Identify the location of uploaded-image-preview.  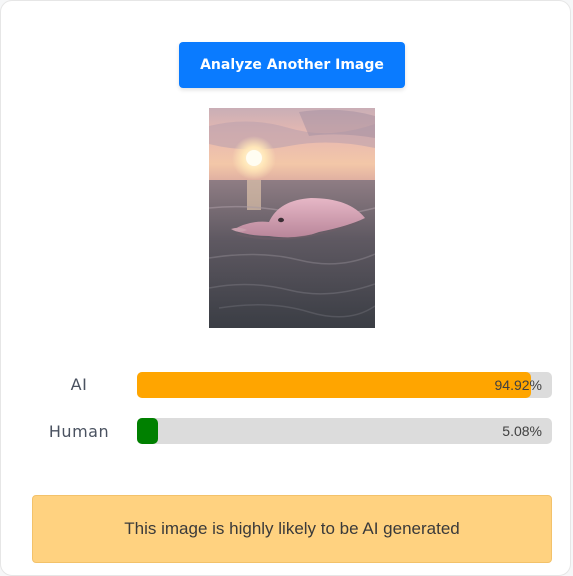
(292, 218).